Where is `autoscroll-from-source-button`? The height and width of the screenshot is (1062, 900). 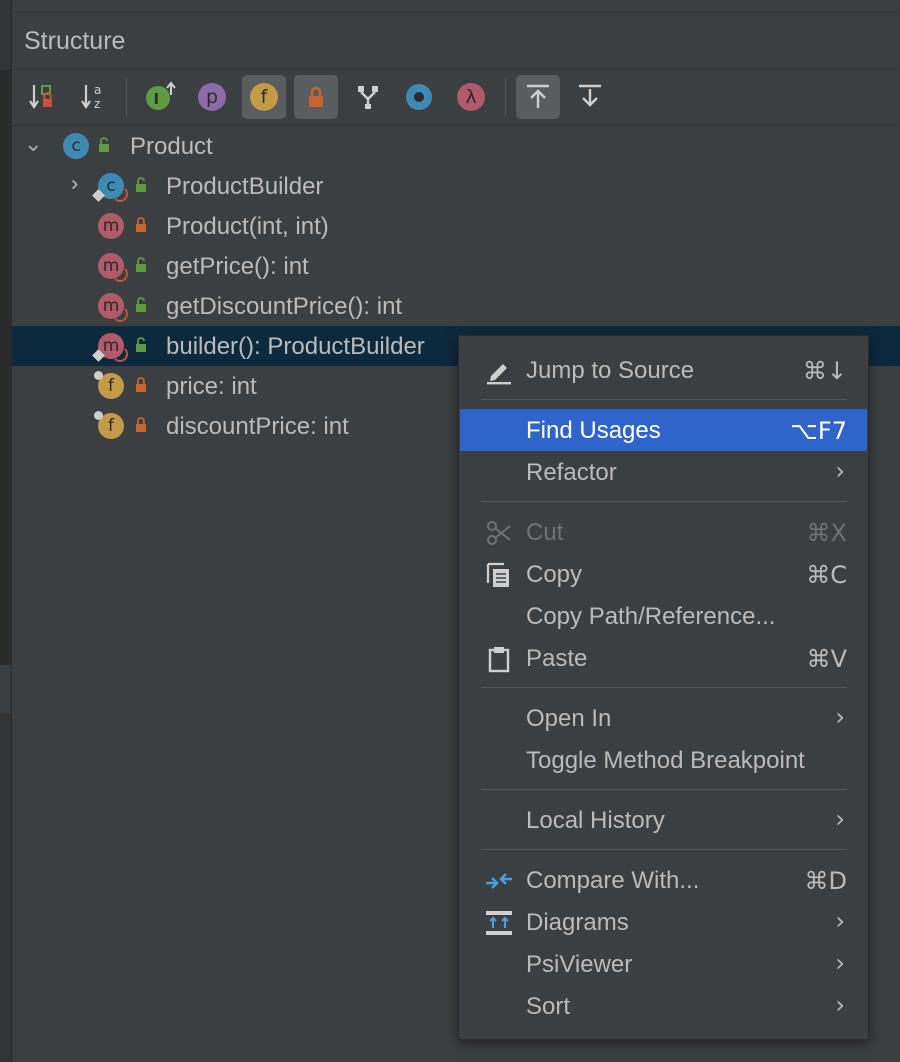
autoscroll-from-source-button is located at coordinates (590, 97).